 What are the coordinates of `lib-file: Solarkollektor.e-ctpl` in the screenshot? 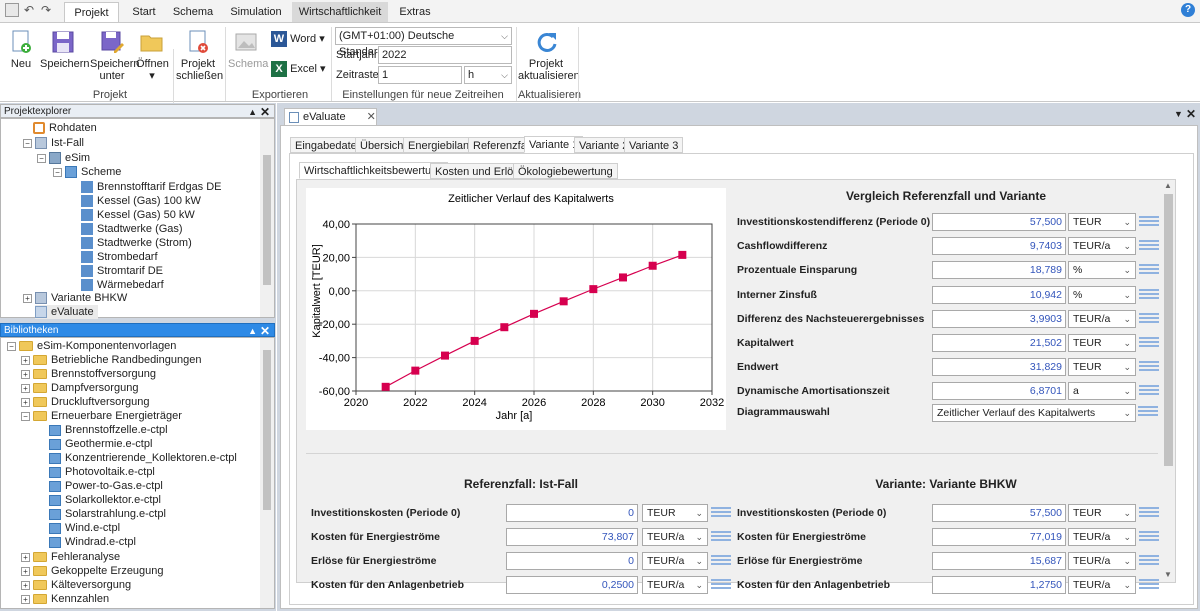 It's located at (105, 500).